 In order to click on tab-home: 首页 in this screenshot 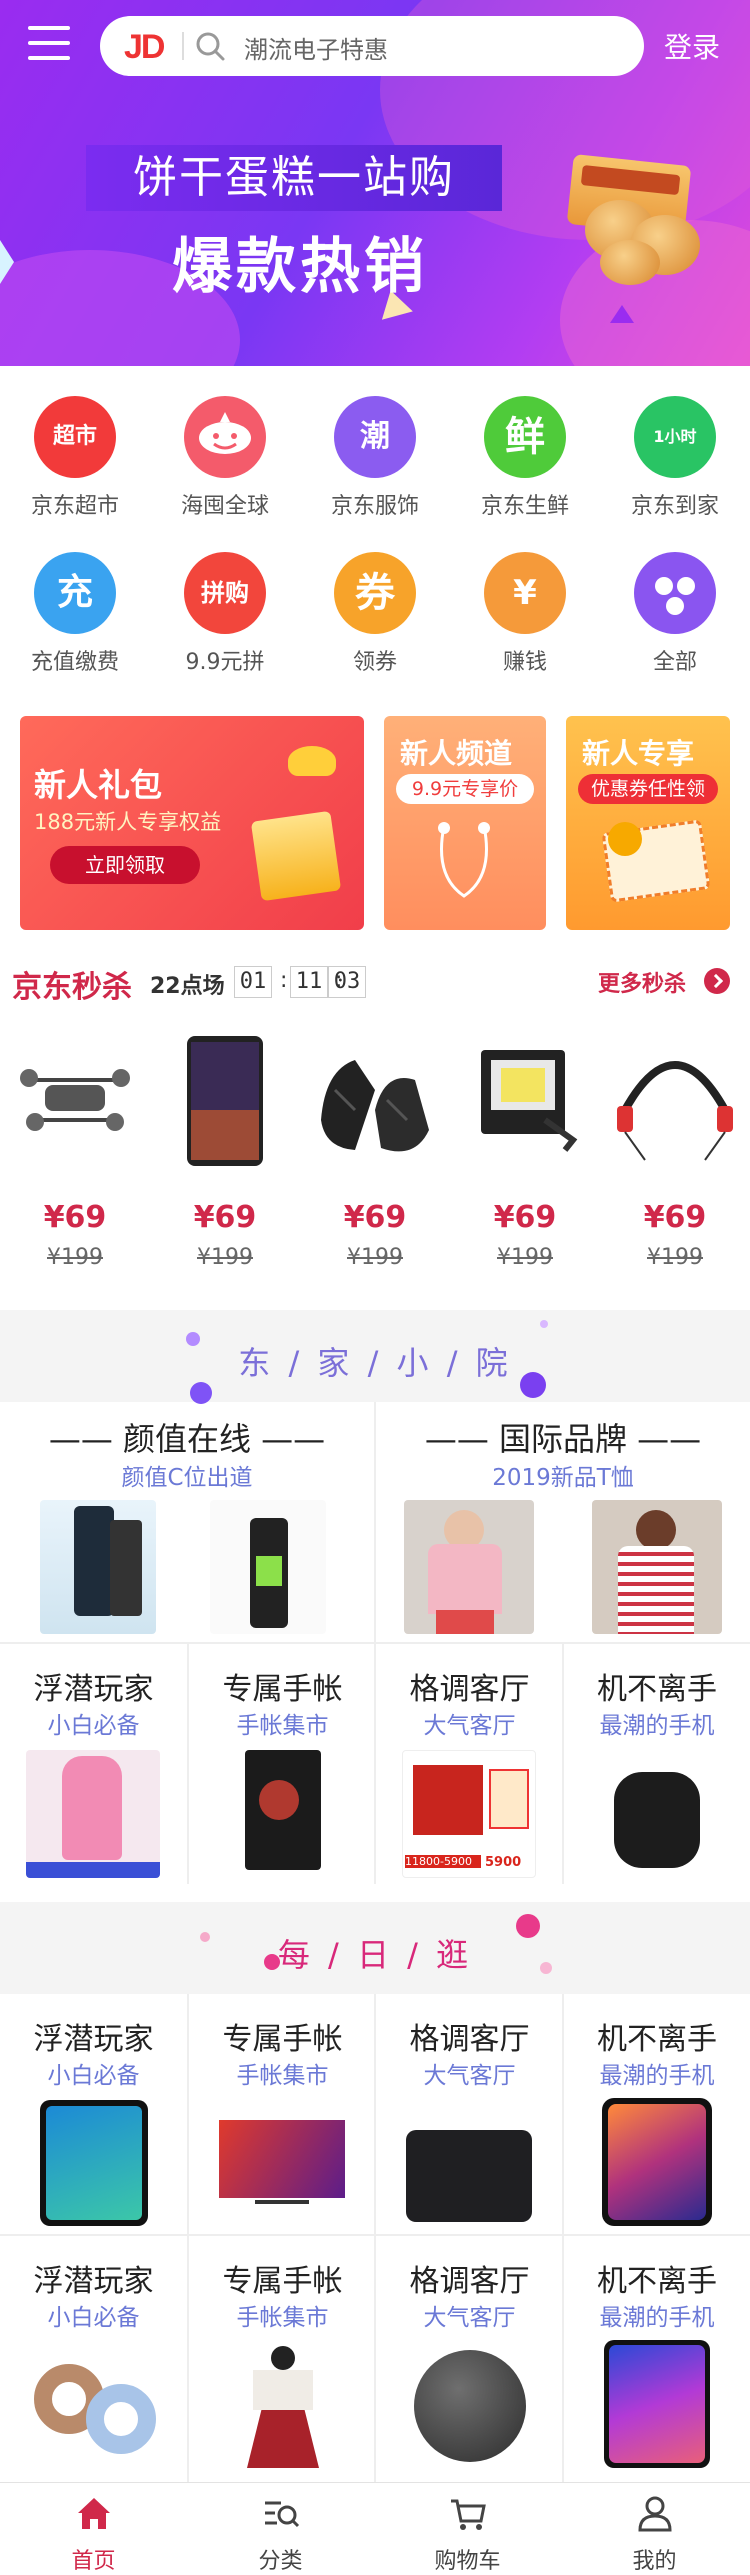, I will do `click(93, 2528)`.